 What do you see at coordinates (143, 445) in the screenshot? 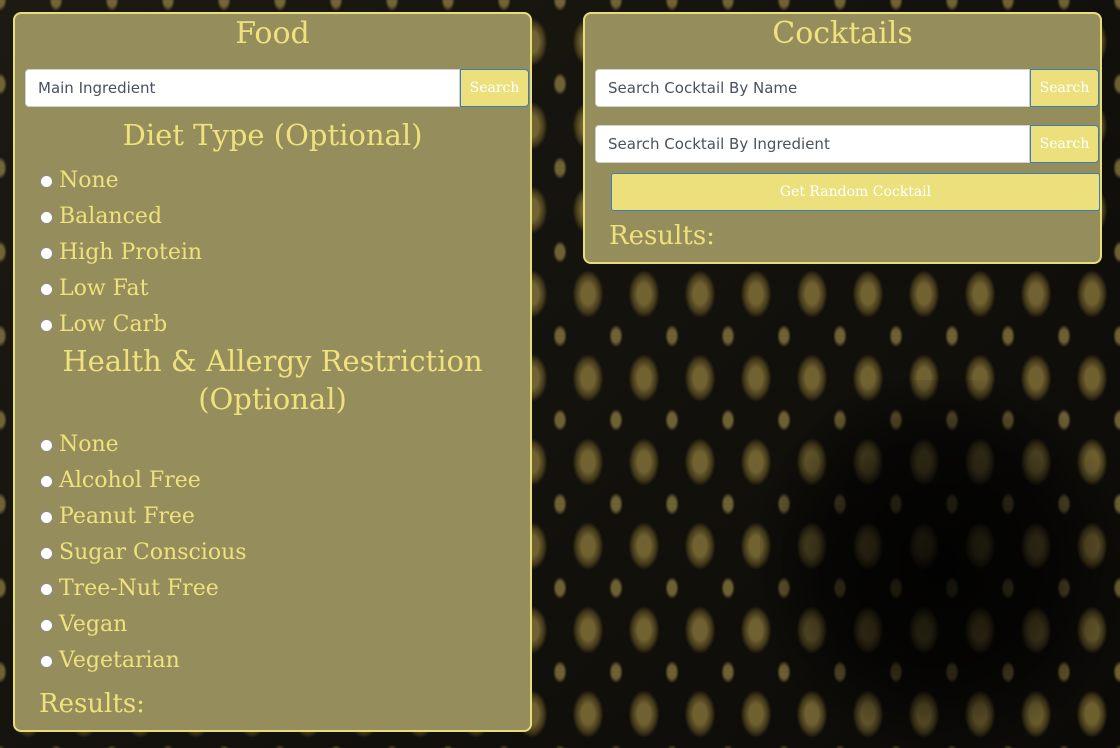
I see `health-option-none: None` at bounding box center [143, 445].